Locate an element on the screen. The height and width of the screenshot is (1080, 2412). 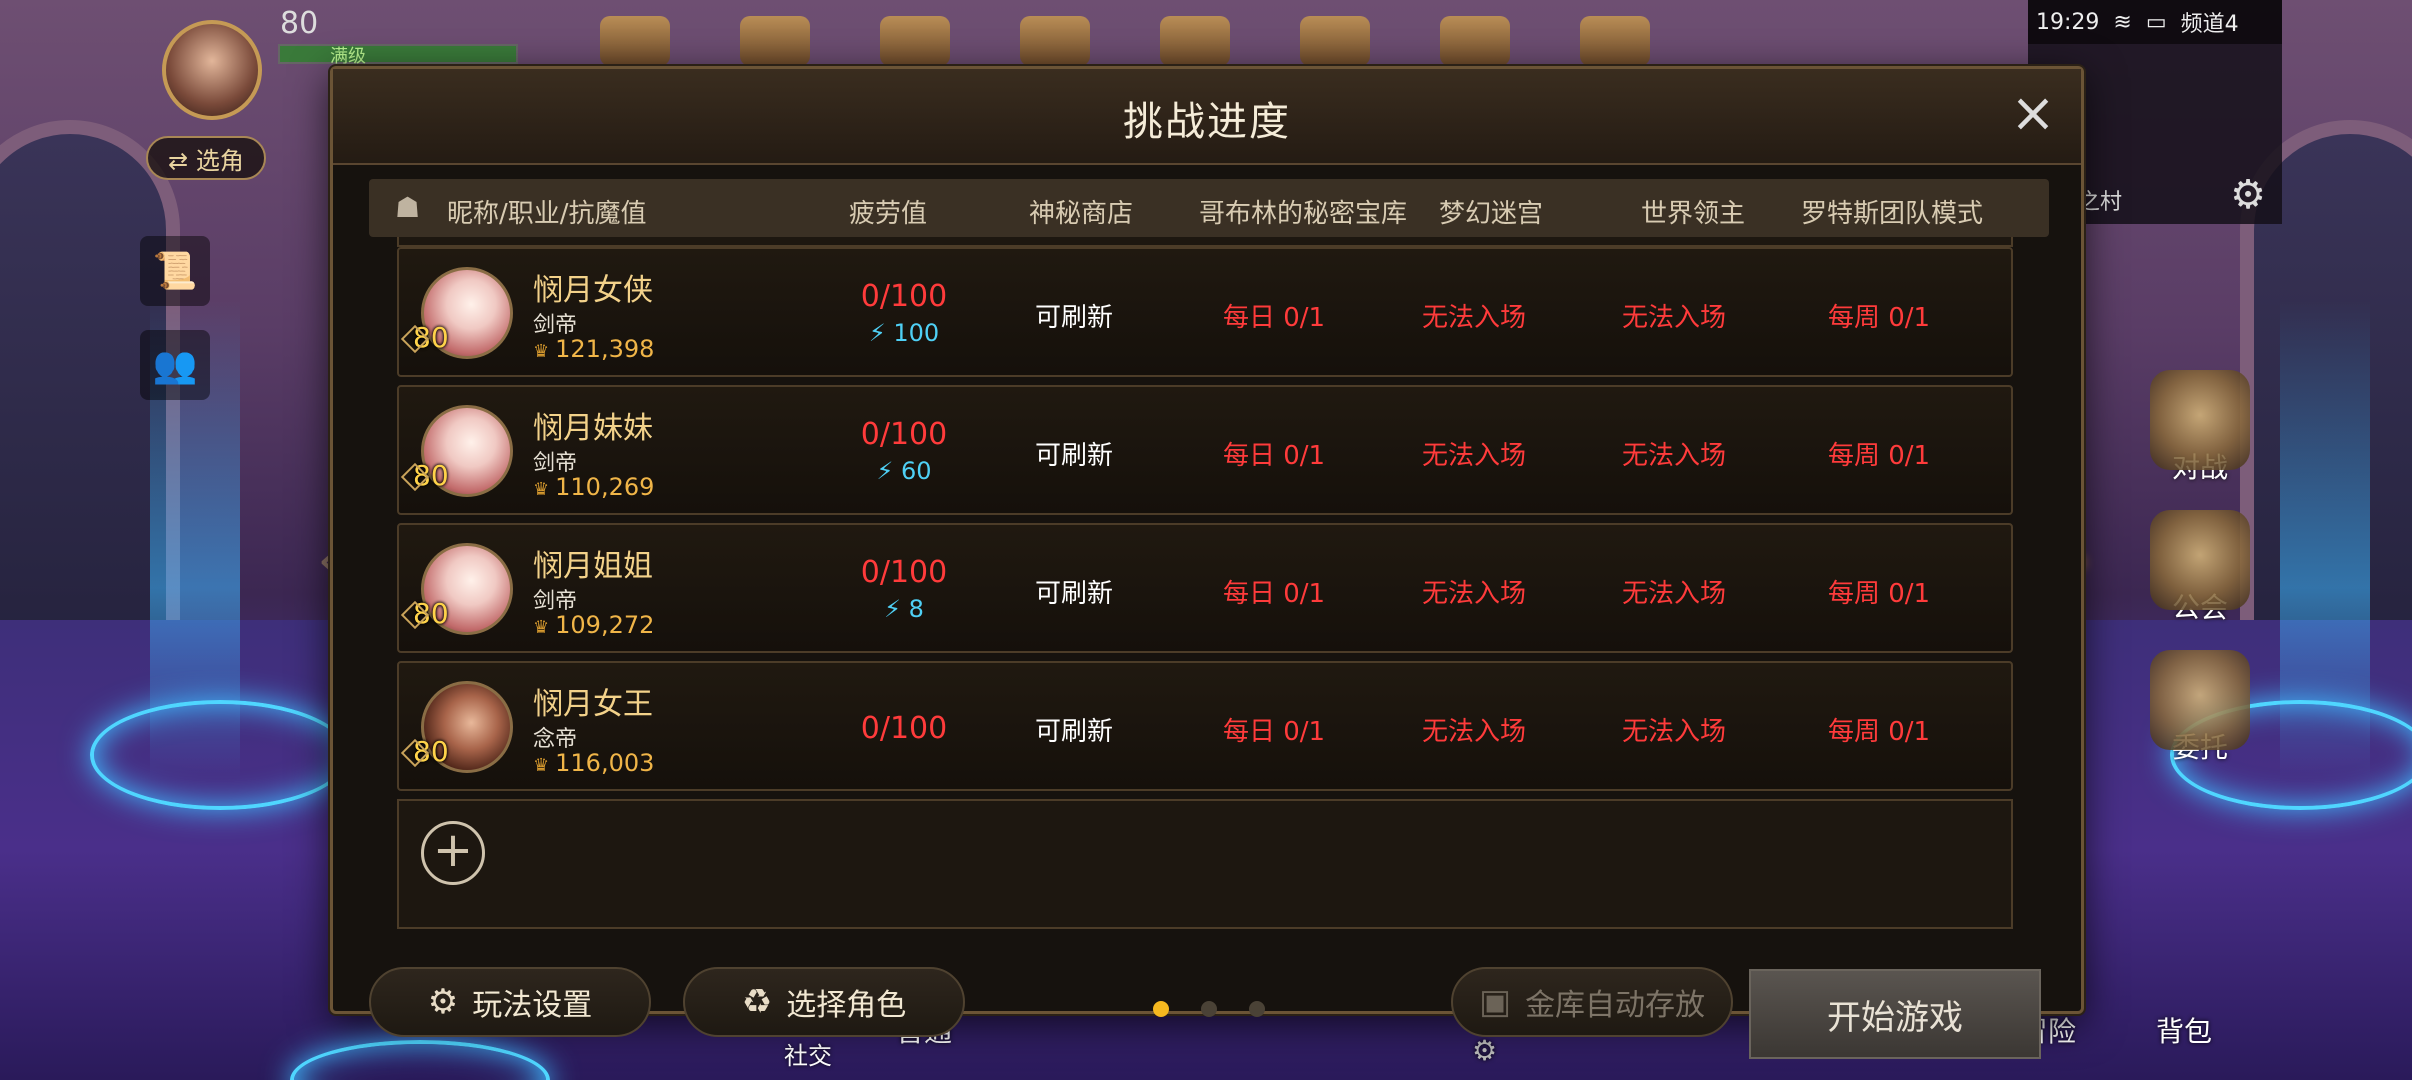
select-character-label: 选择角色 is located at coordinates (846, 1005).